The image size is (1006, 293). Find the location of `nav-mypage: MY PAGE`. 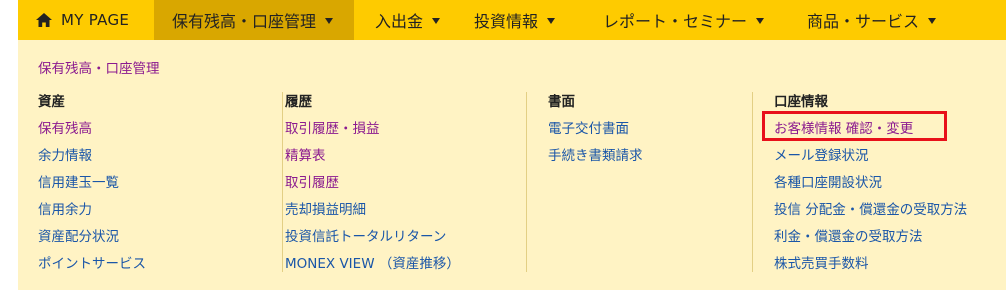

nav-mypage: MY PAGE is located at coordinates (86, 20).